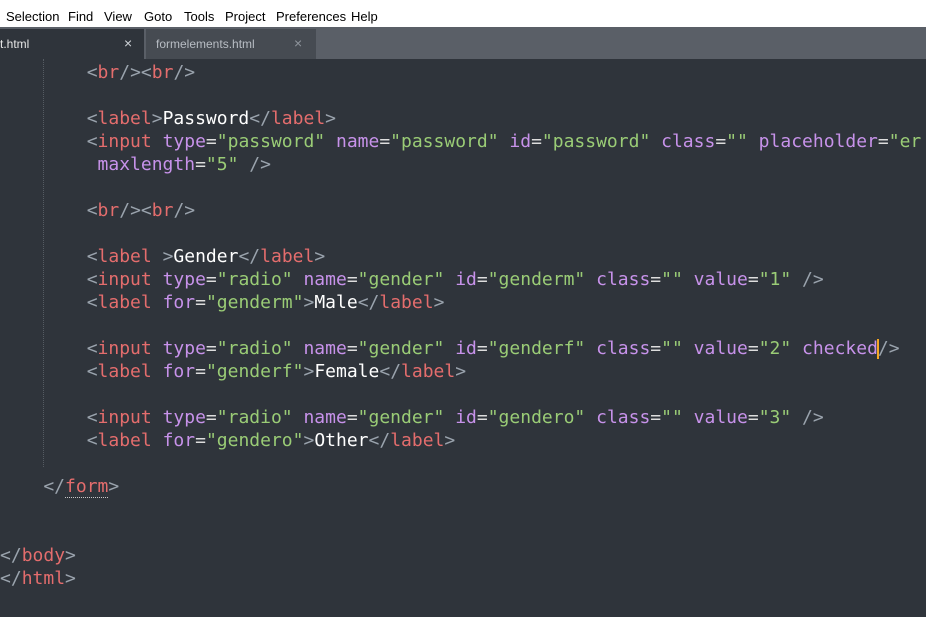  What do you see at coordinates (536, 279) in the screenshot?
I see `code-token: "genderm"` at bounding box center [536, 279].